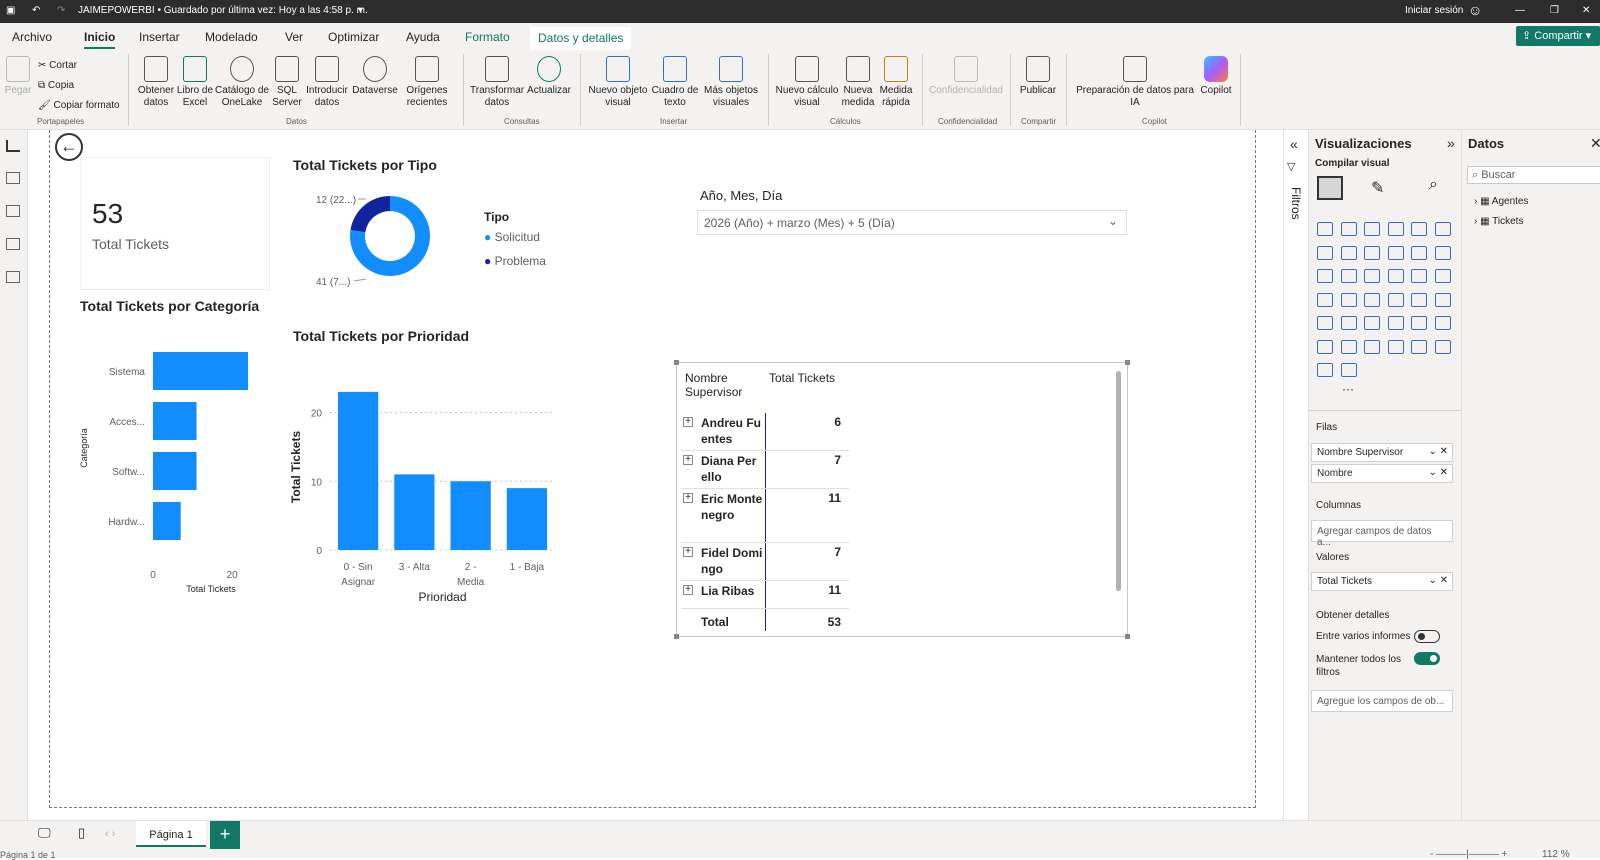 The width and height of the screenshot is (1600, 860). What do you see at coordinates (1330, 188) in the screenshot?
I see `build-visual-icon` at bounding box center [1330, 188].